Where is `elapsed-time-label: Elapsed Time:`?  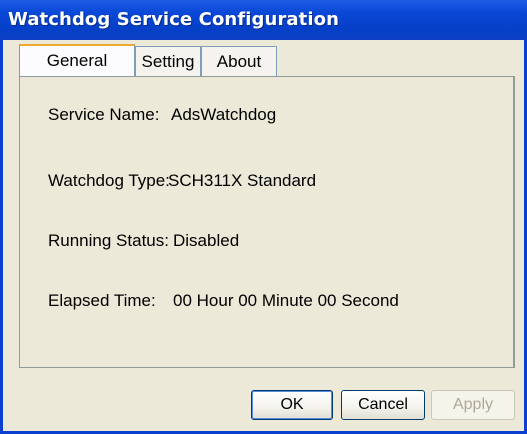 elapsed-time-label: Elapsed Time: is located at coordinates (102, 300).